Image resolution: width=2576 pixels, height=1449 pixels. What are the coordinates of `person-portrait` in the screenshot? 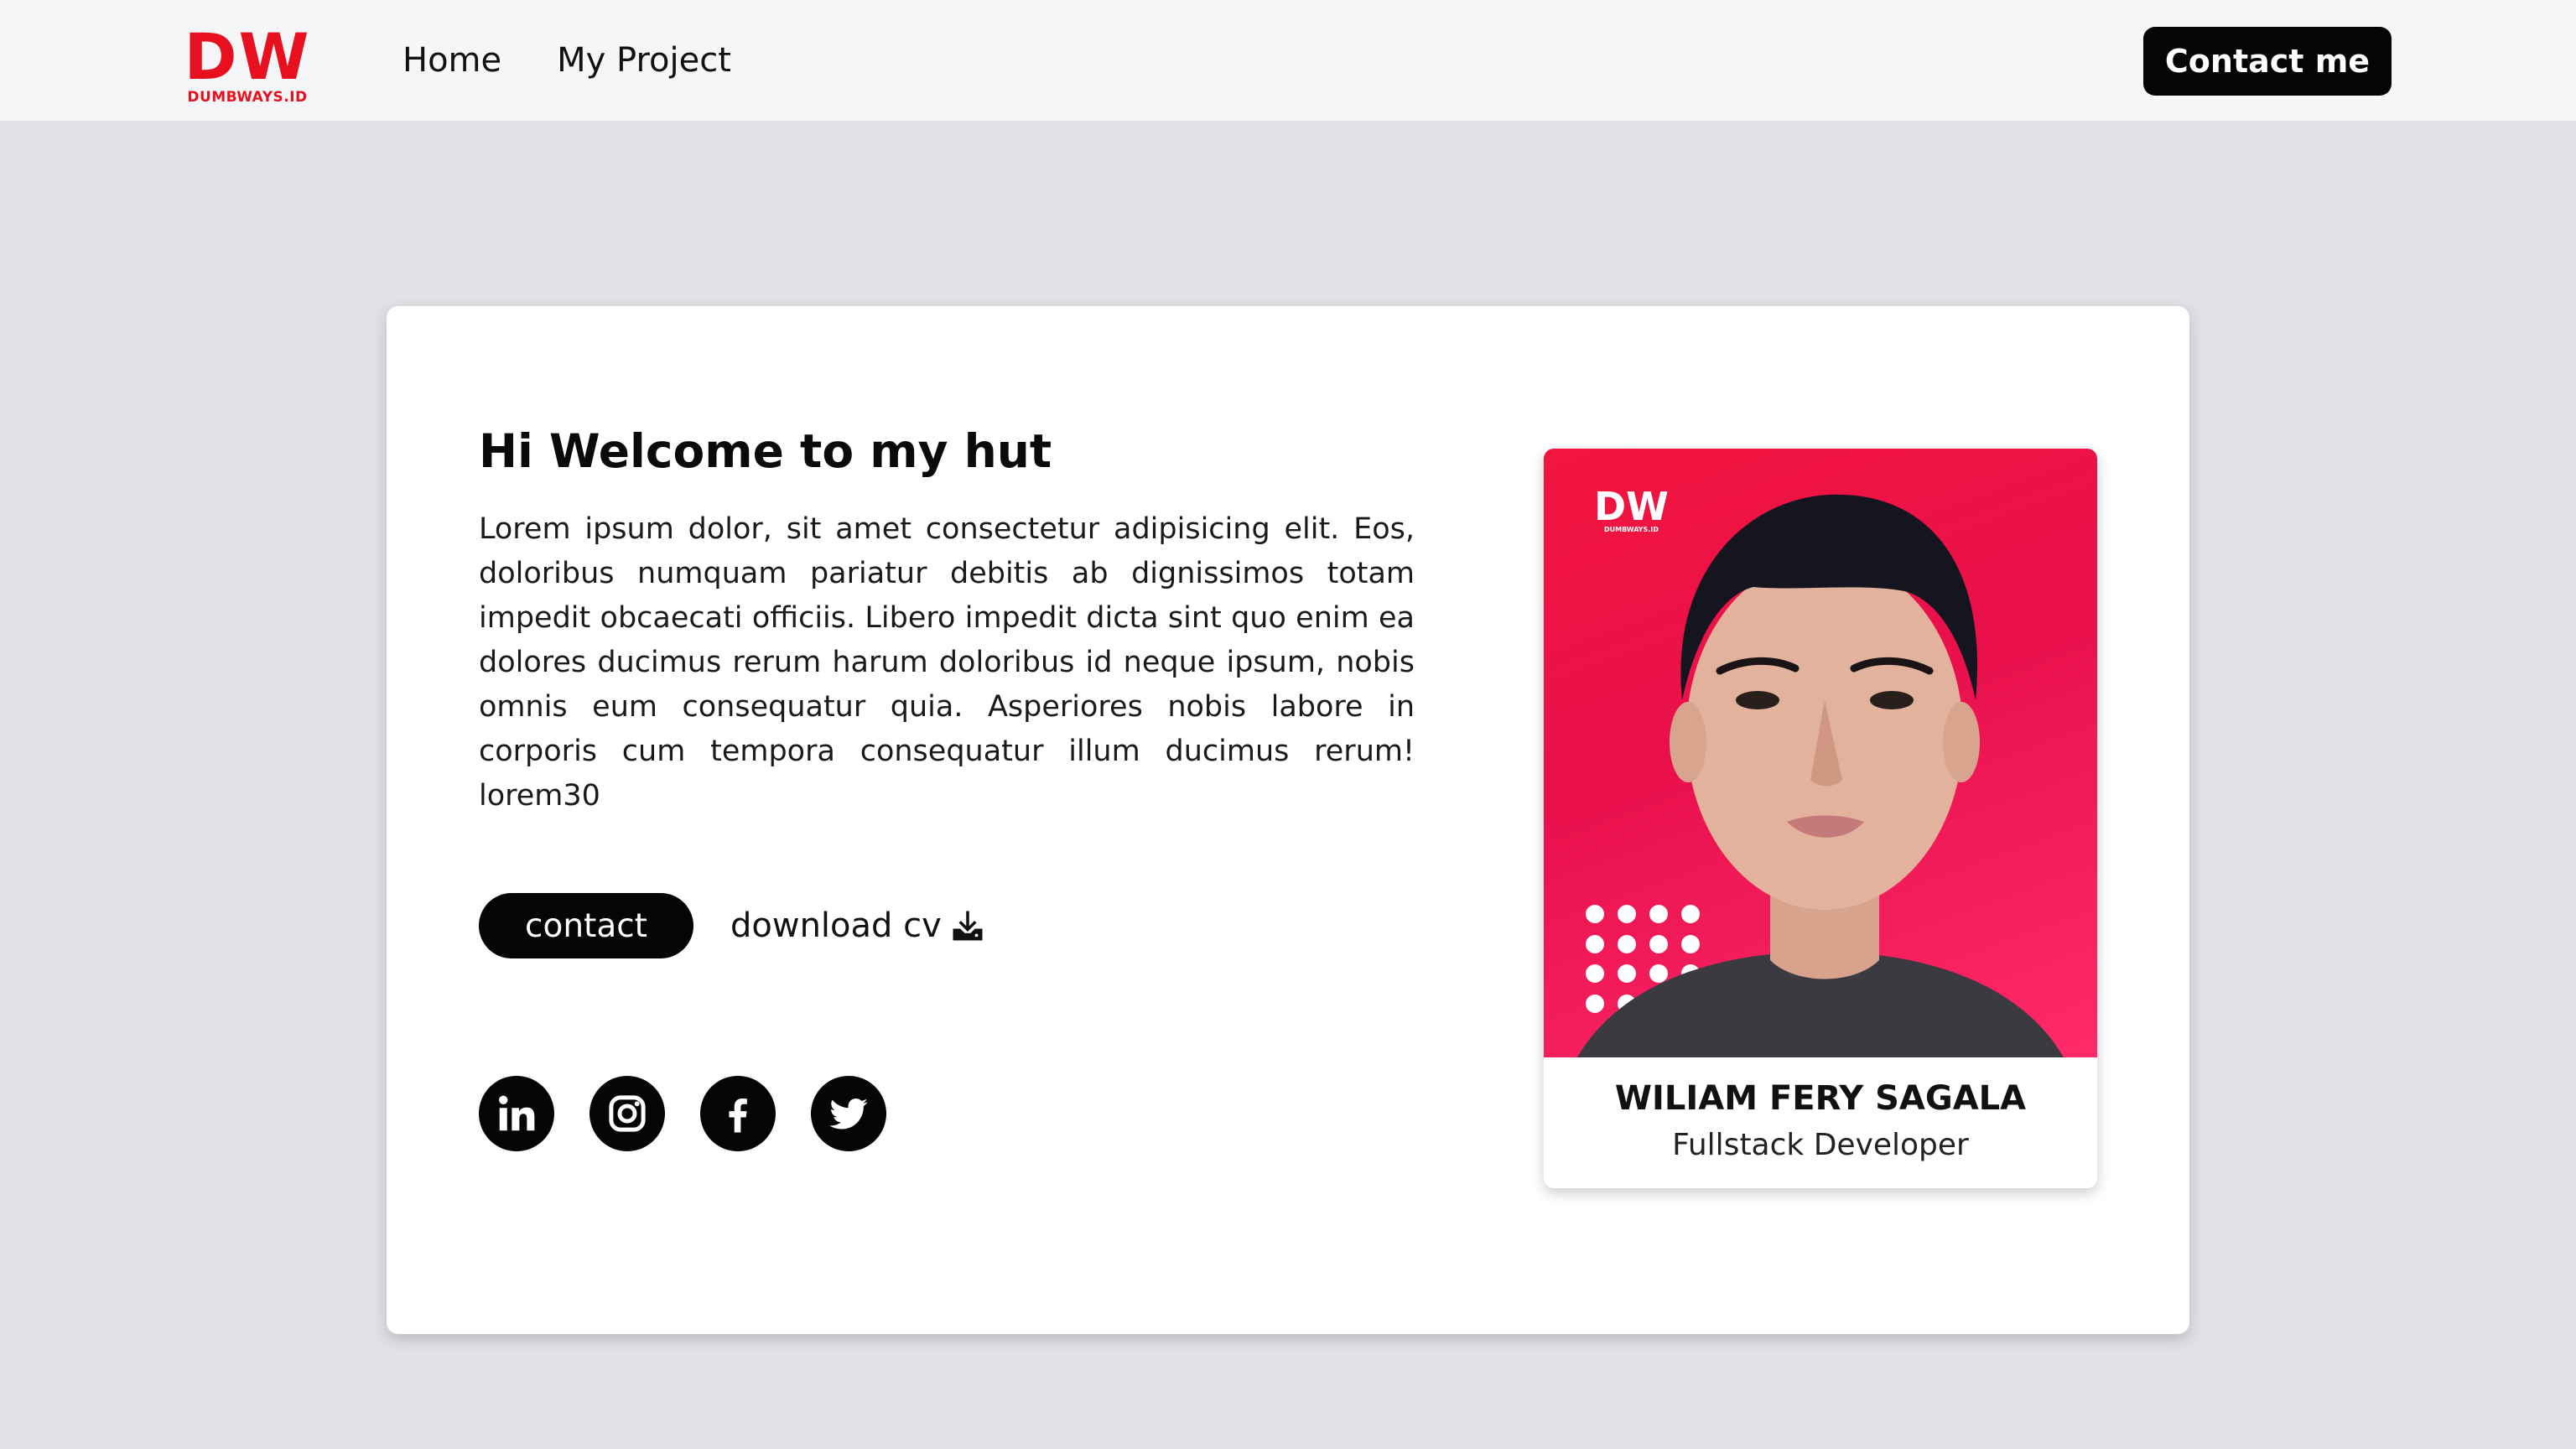 It's located at (1820, 775).